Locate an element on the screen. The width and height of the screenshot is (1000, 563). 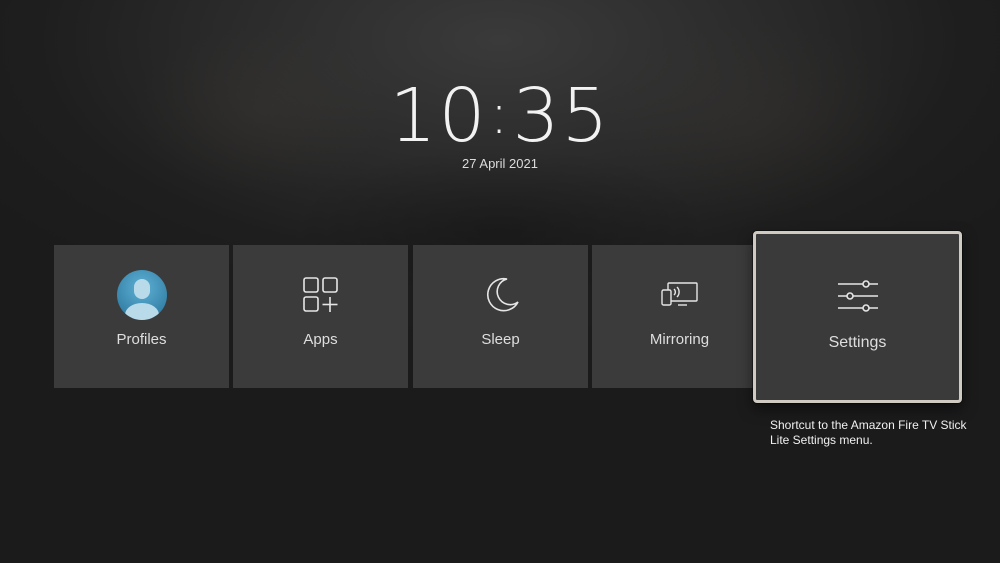
tile-profiles: Profiles is located at coordinates (141, 316).